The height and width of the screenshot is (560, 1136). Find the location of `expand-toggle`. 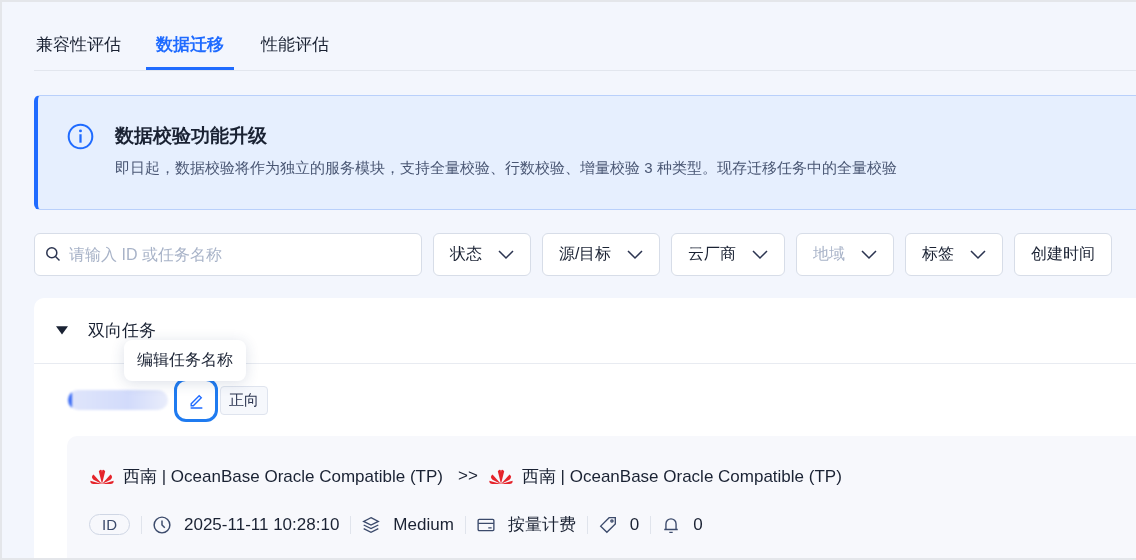

expand-toggle is located at coordinates (62, 330).